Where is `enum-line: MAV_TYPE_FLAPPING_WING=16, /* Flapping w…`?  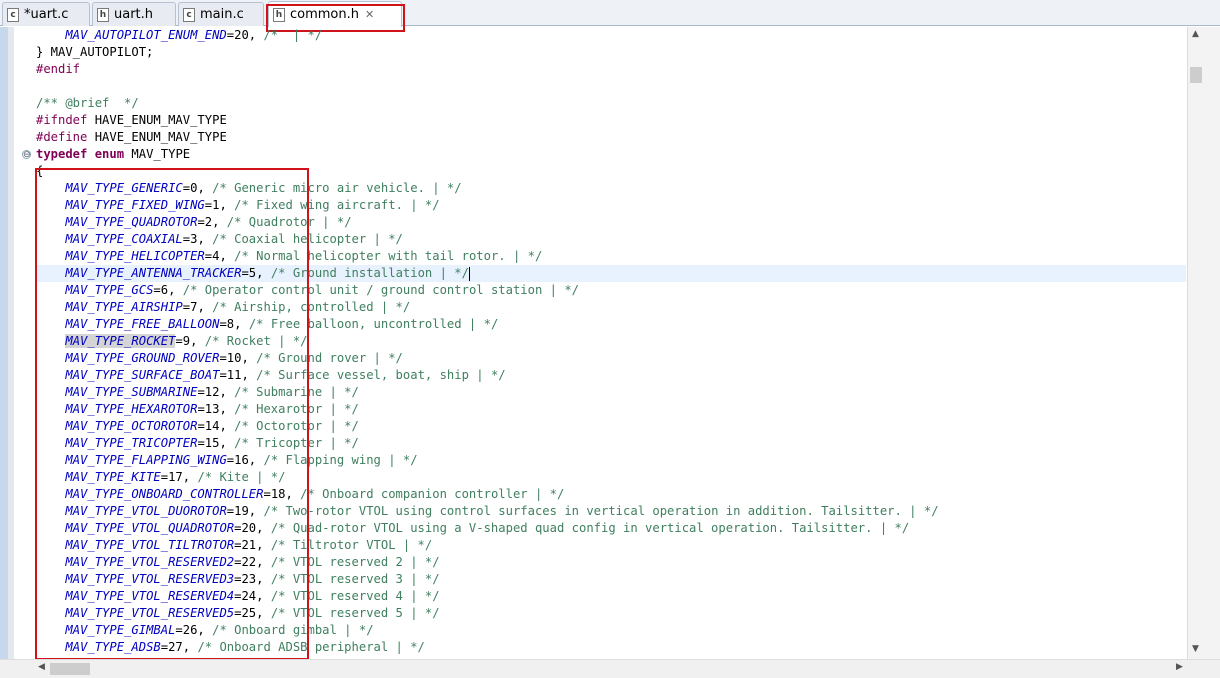
enum-line: MAV_TYPE_FLAPPING_WING=16, /* Flapping w… is located at coordinates (241, 460).